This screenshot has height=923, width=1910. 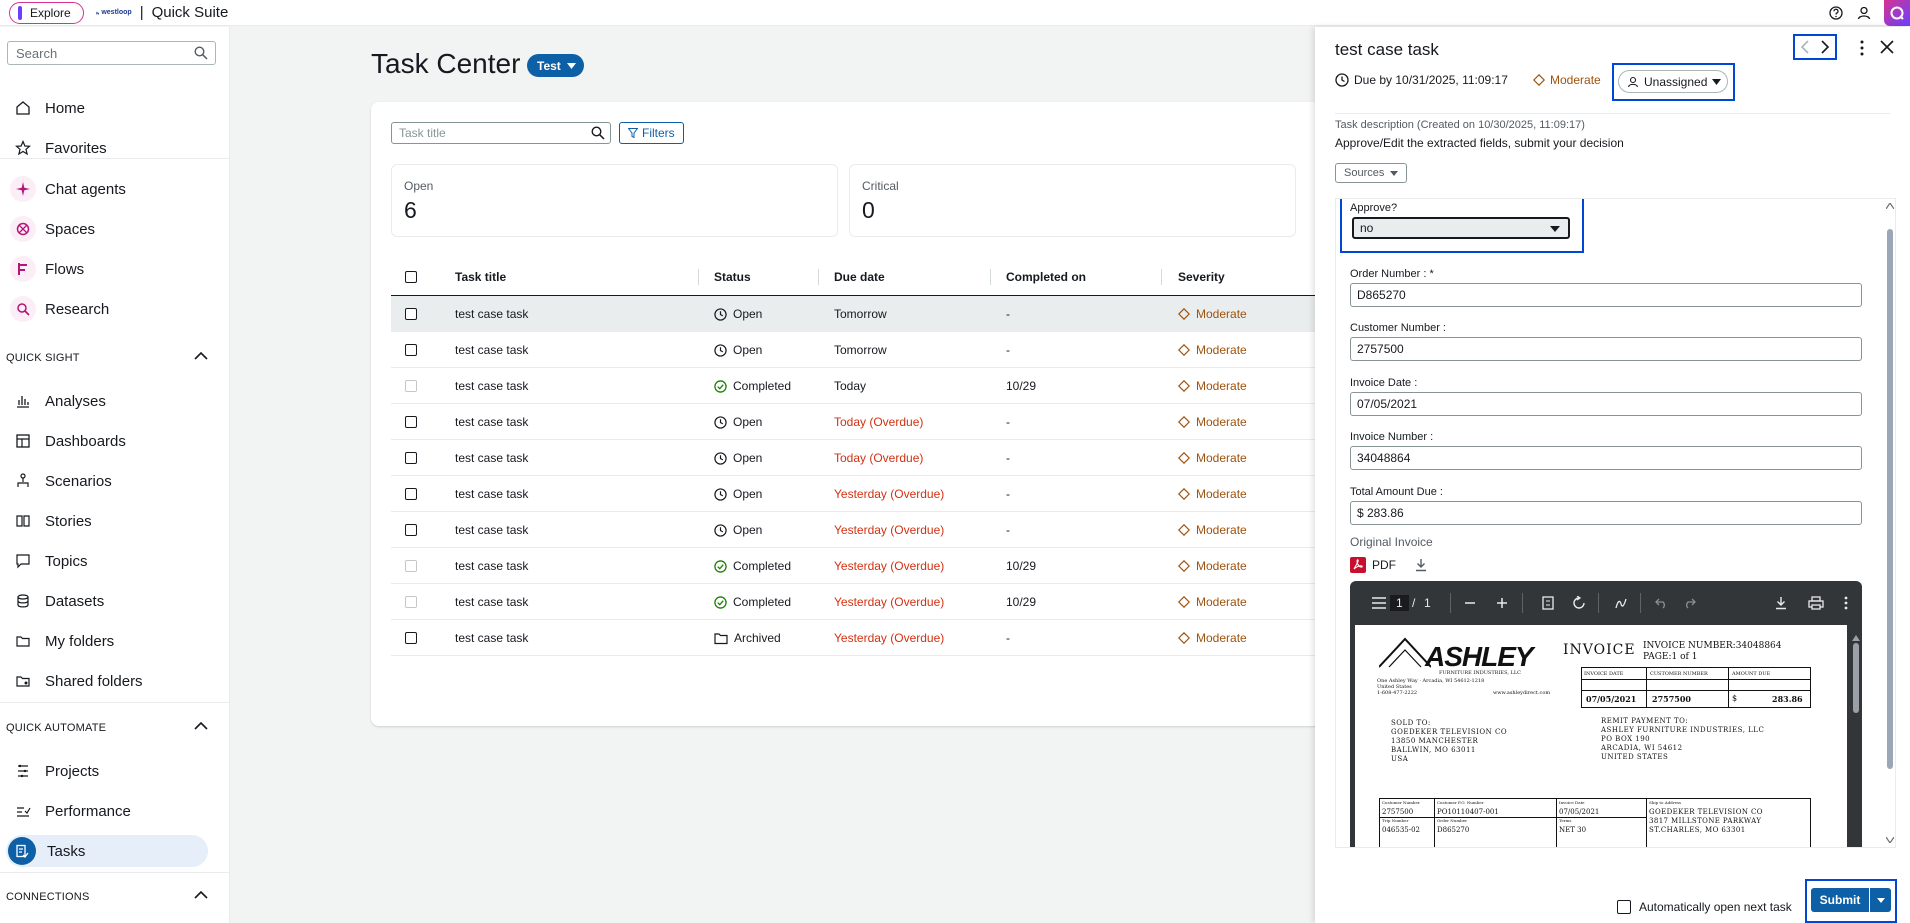 I want to click on section-header-quick-automate: QUICK AUTOMATE, so click(x=115, y=728).